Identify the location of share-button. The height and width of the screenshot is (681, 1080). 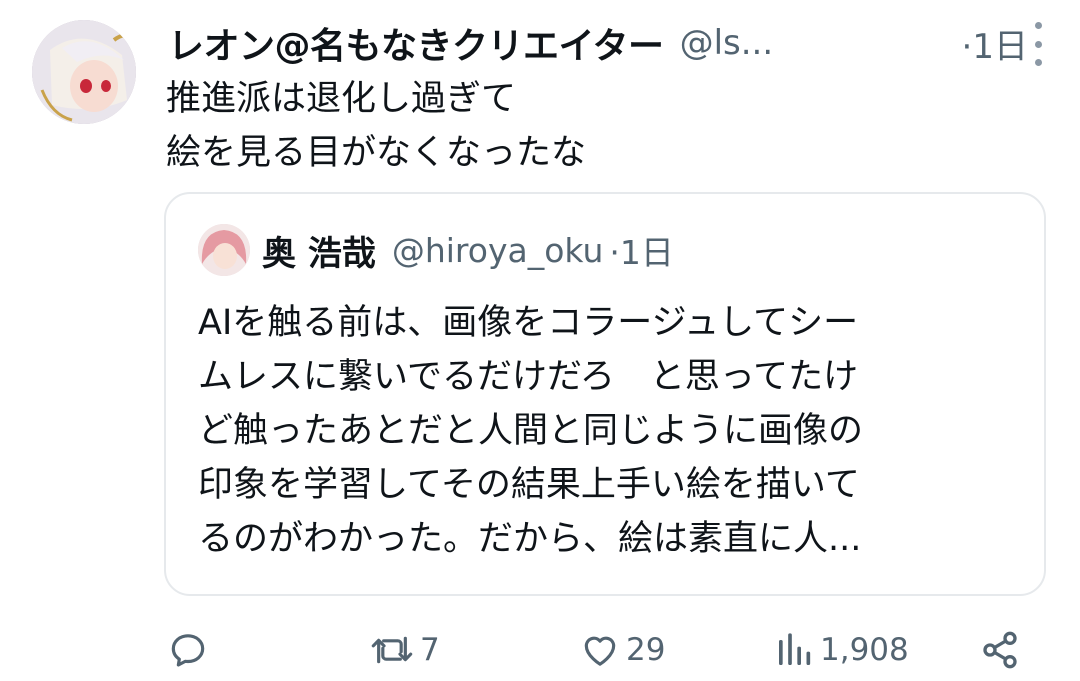
(1000, 650).